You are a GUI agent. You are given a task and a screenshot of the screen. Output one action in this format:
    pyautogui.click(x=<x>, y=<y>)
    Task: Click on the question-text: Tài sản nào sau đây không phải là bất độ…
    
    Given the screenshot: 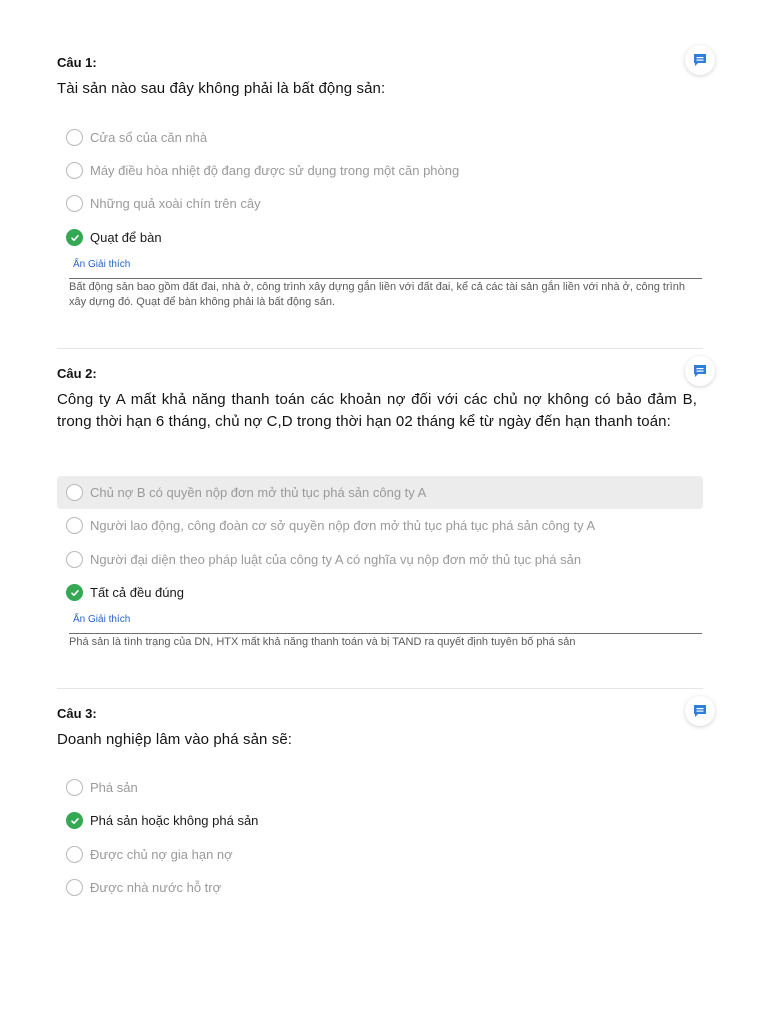 What is the action you would take?
    pyautogui.click(x=221, y=88)
    